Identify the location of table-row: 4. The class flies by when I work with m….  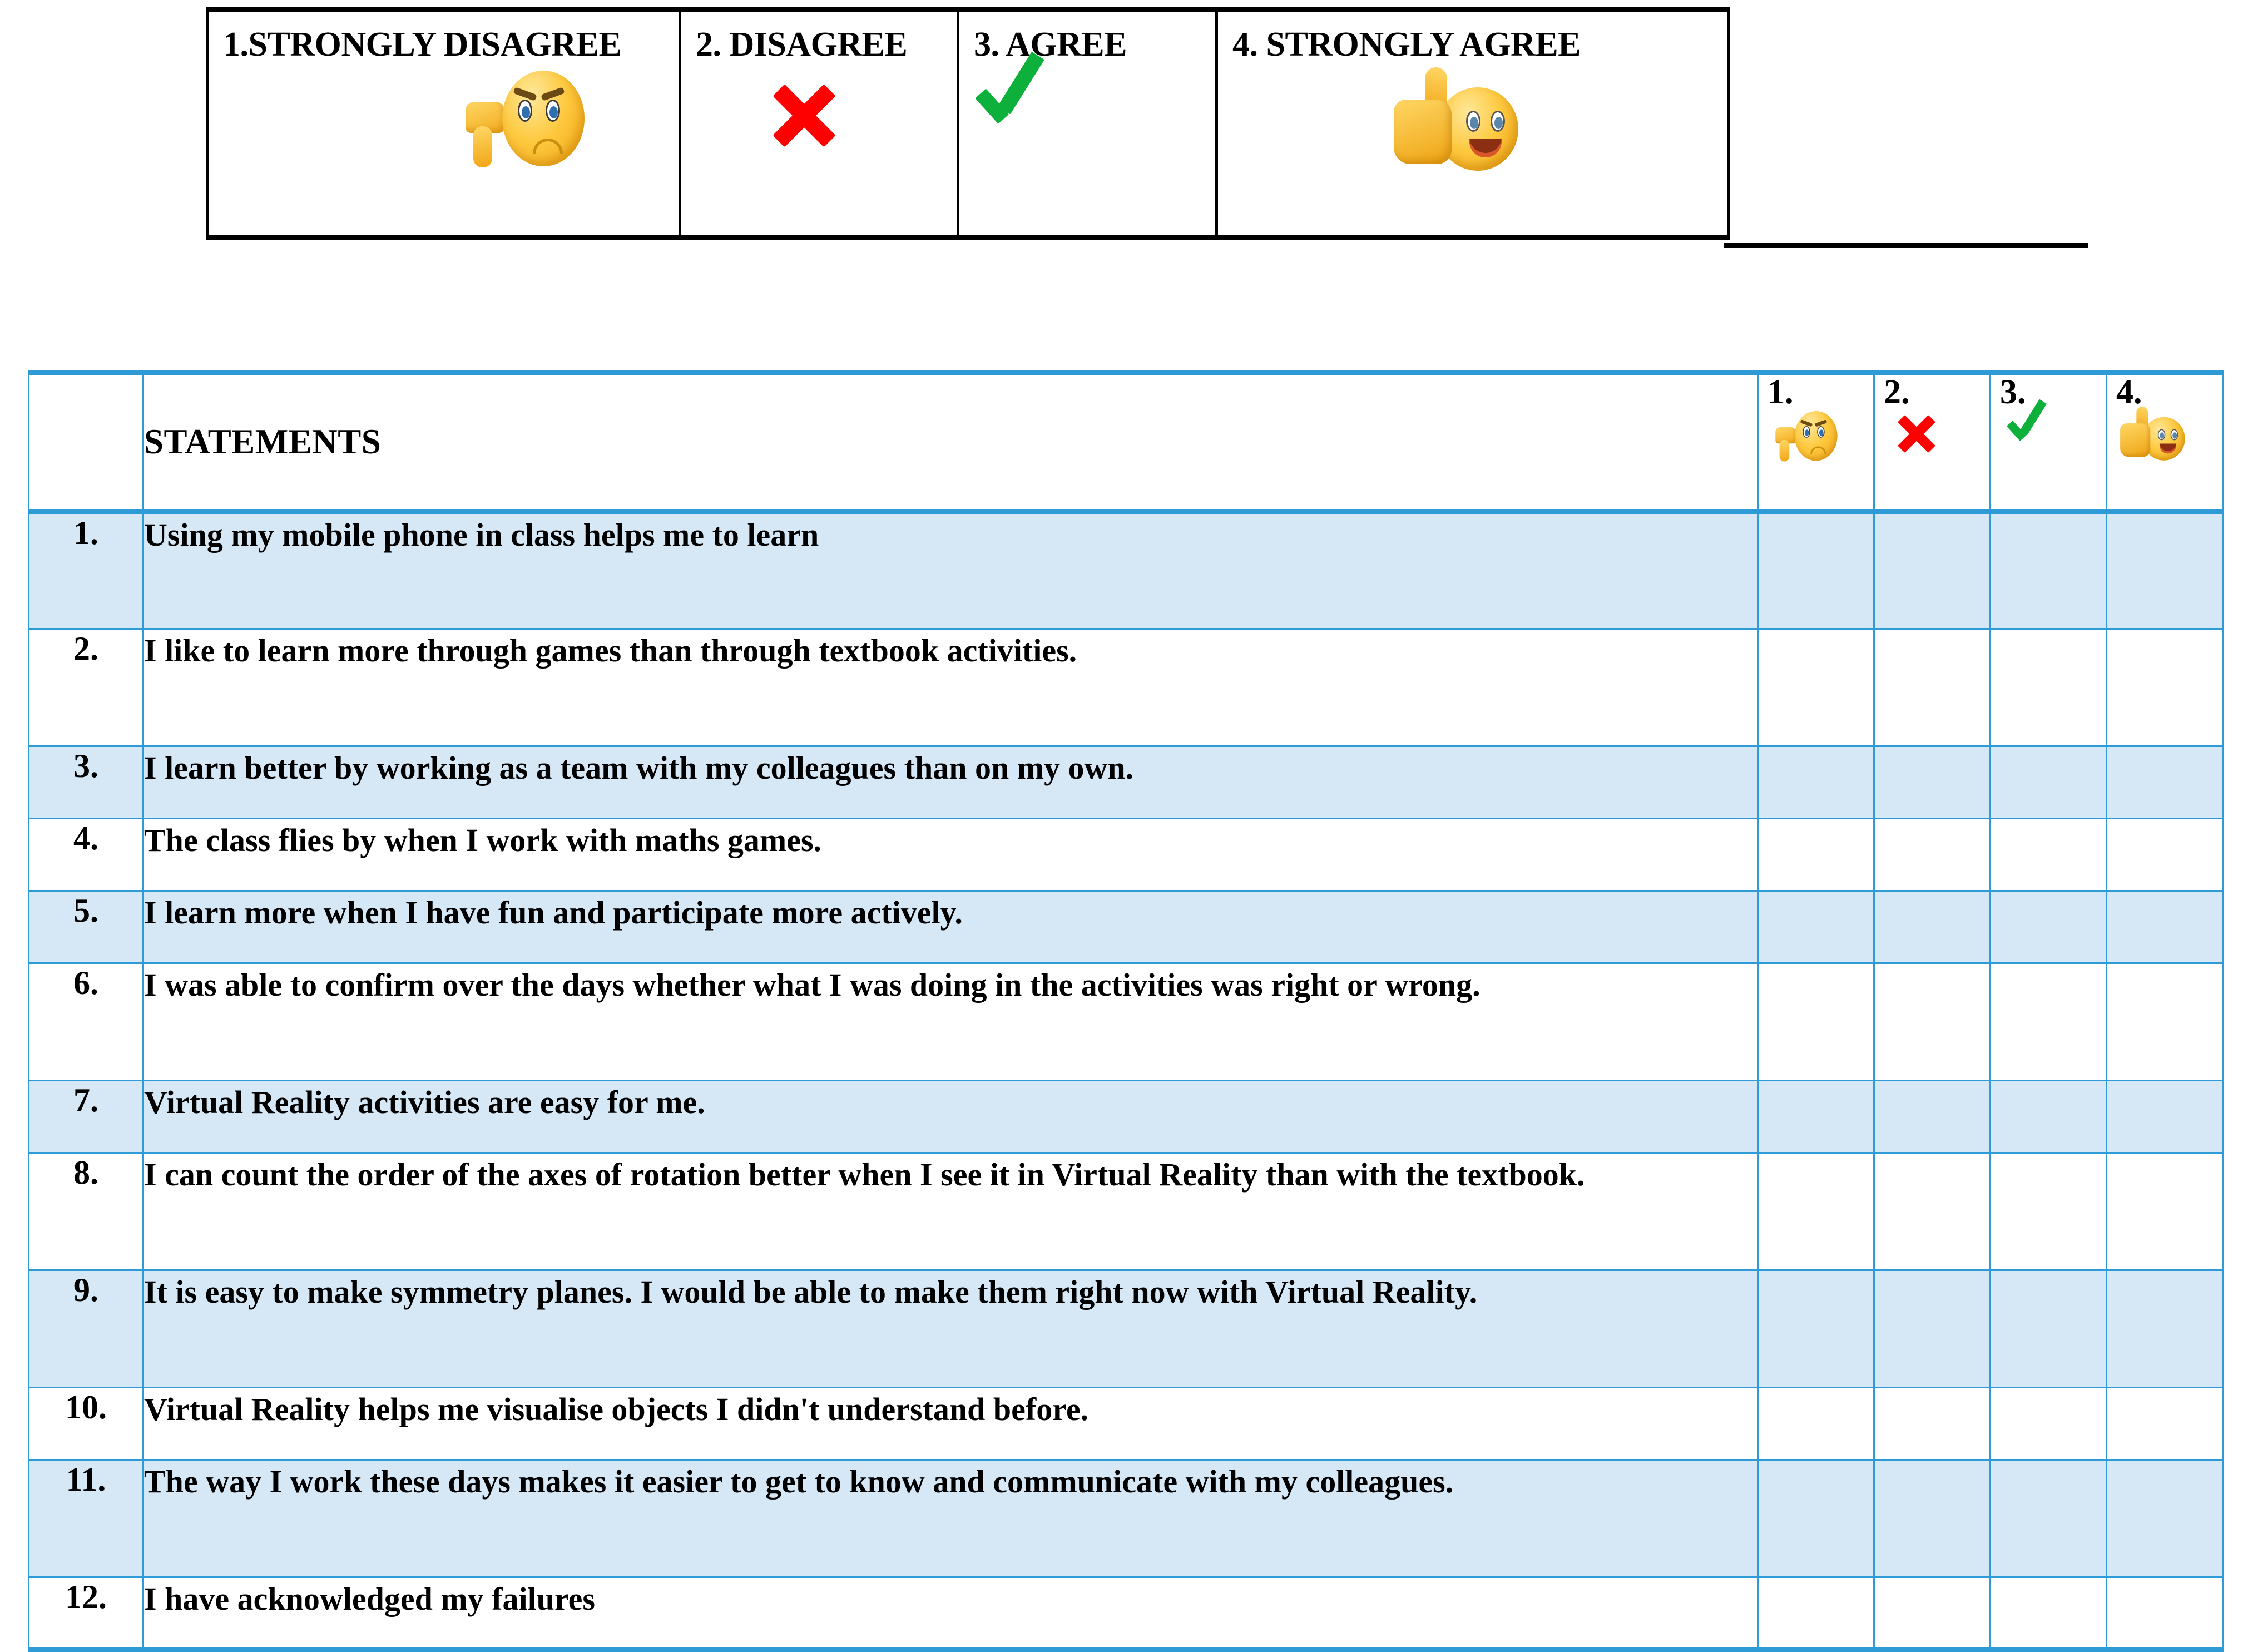
(1126, 855).